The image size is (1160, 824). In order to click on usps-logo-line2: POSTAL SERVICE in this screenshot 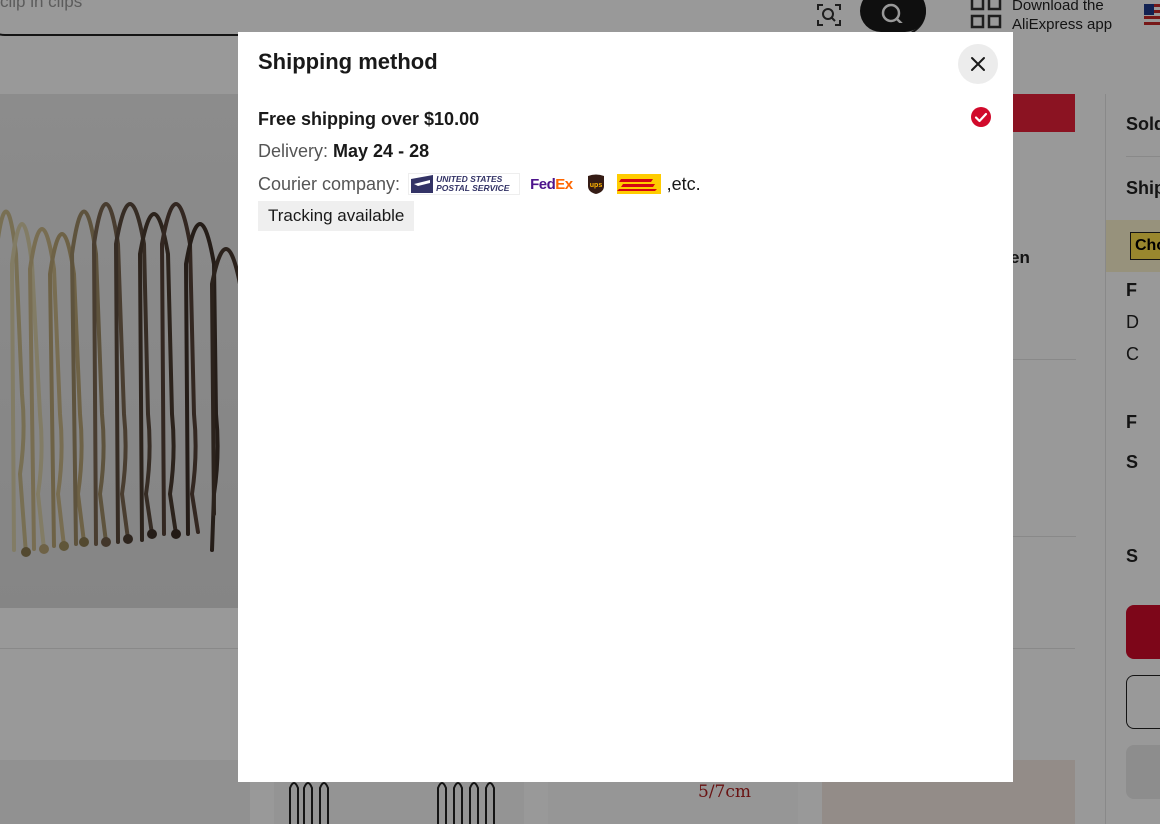, I will do `click(473, 188)`.